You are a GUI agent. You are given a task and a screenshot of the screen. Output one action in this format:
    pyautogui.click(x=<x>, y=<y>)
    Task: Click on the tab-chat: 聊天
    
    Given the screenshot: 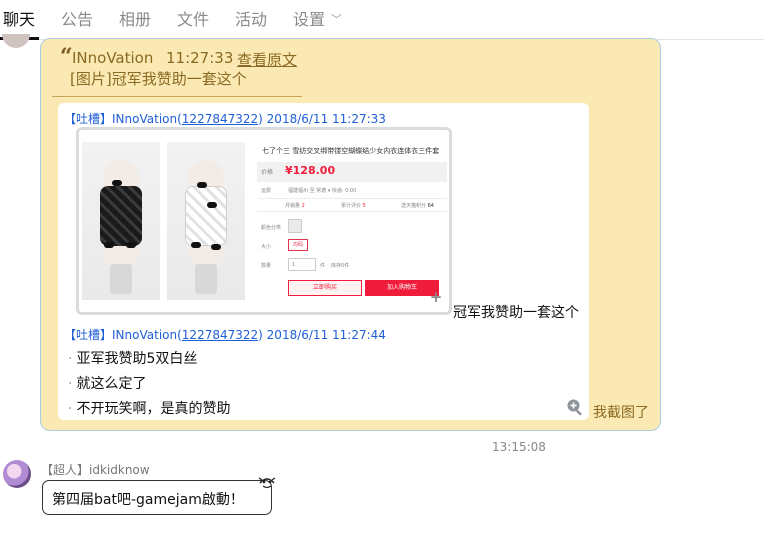 What is the action you would take?
    pyautogui.click(x=19, y=20)
    